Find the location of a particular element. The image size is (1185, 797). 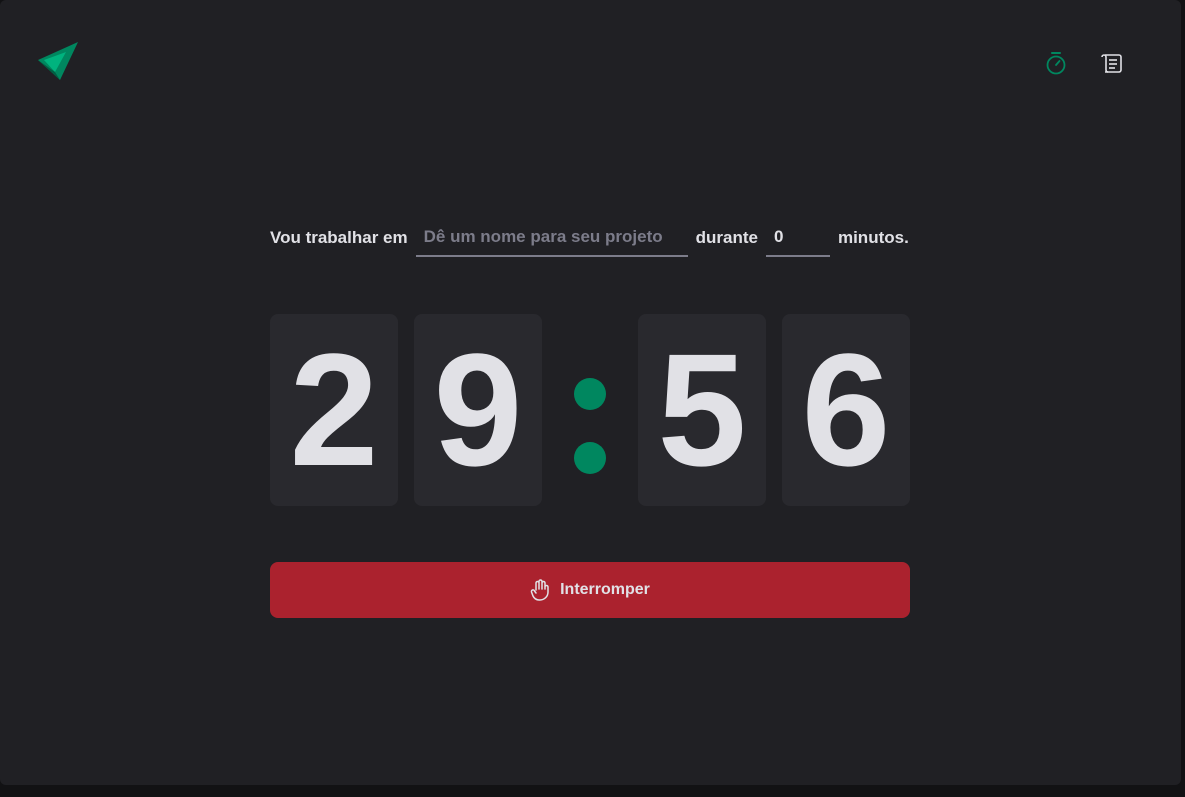

countdown-separator is located at coordinates (590, 410).